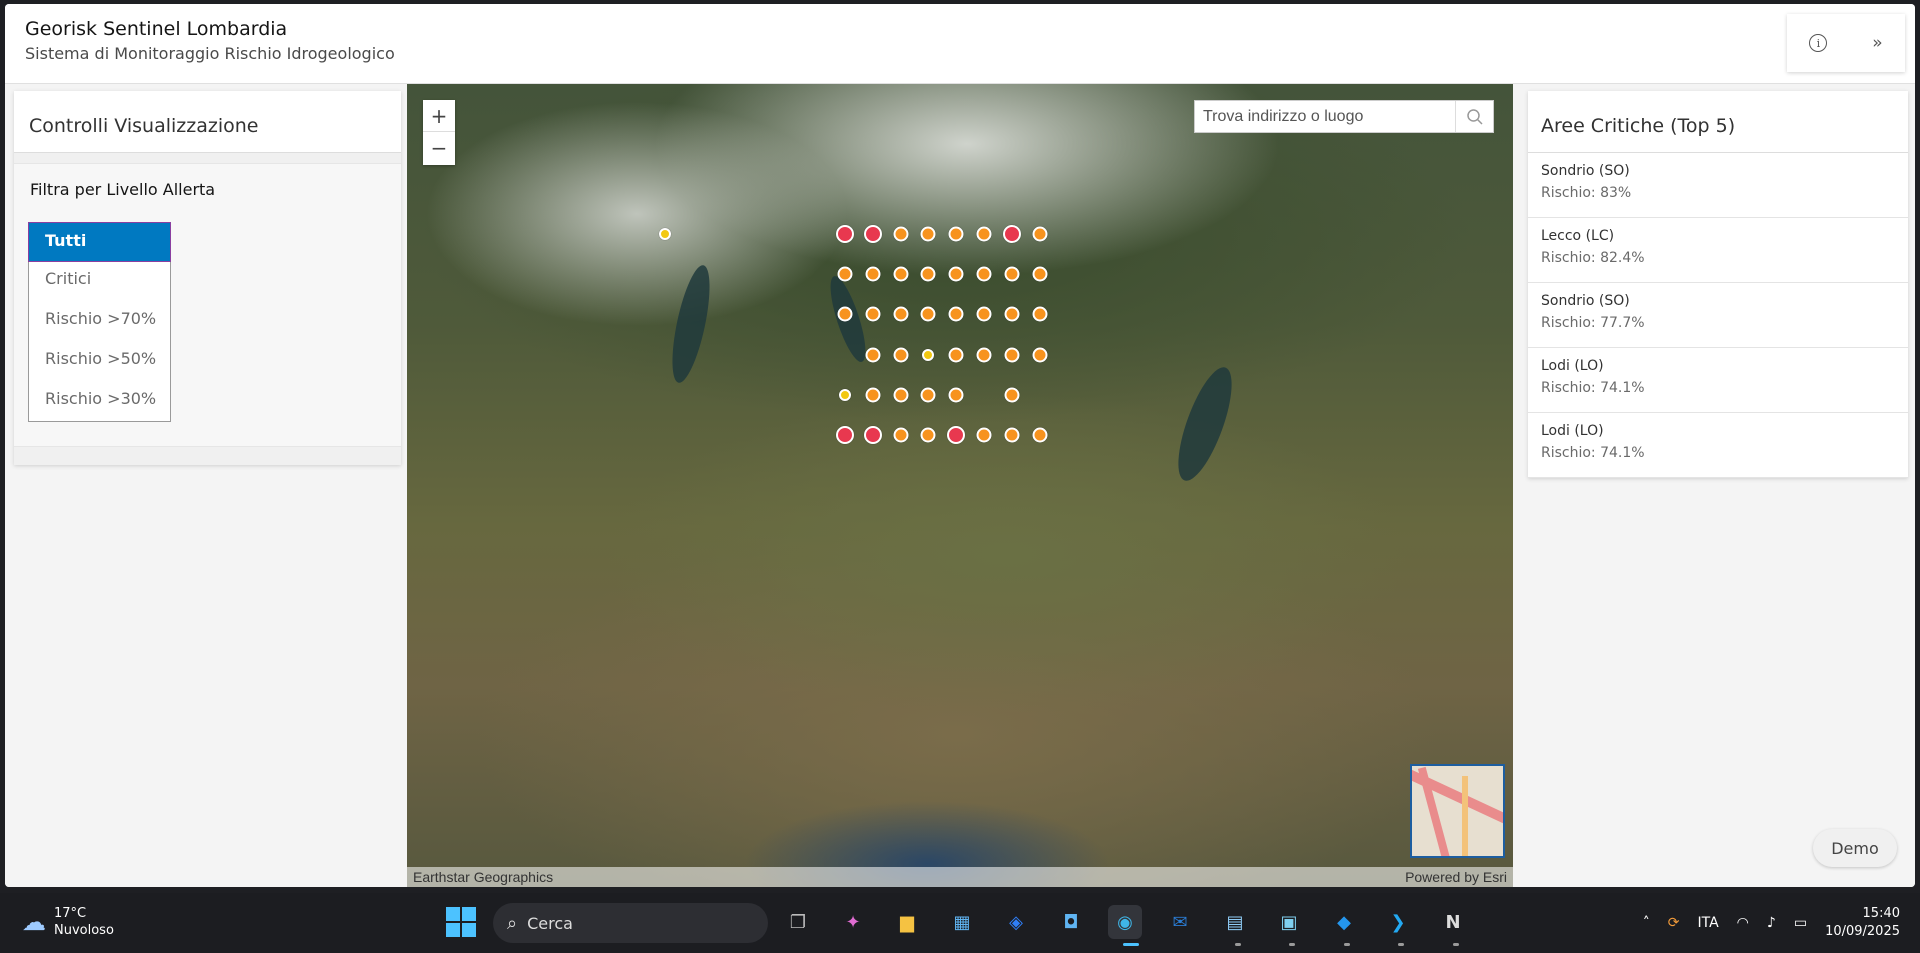 This screenshot has height=953, width=1920. What do you see at coordinates (99, 242) in the screenshot?
I see `filter-option-all: Tutti` at bounding box center [99, 242].